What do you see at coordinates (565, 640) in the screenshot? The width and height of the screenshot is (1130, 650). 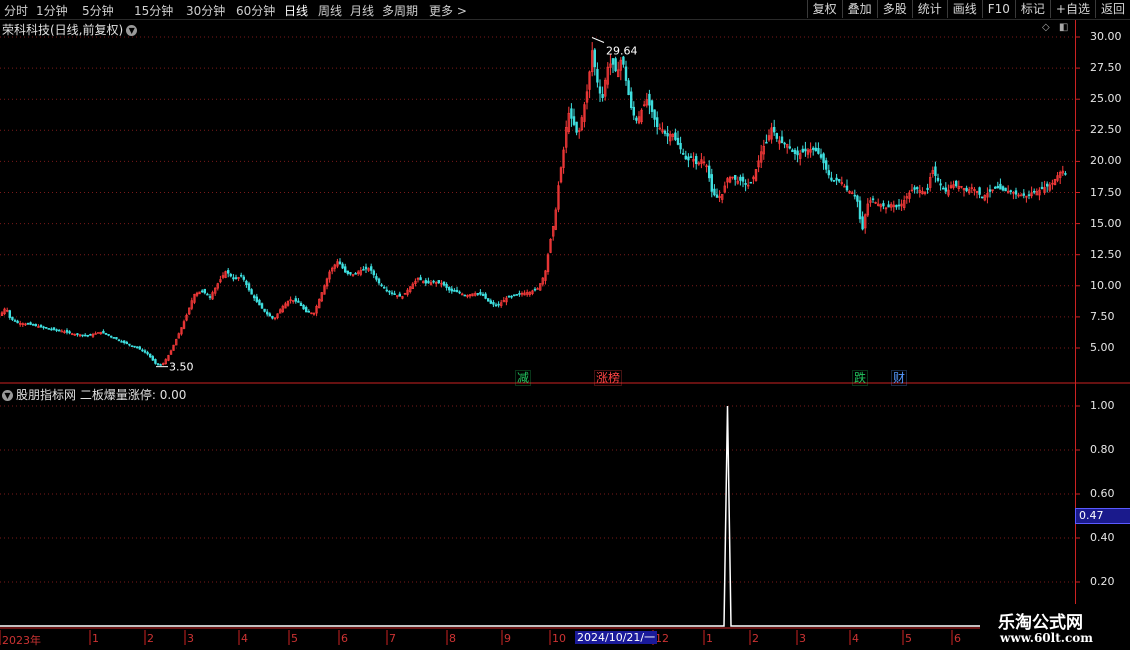 I see `date-axis: 2023年 1 2 3 4 5 6 7 8 9 10 12 1 2 3 4 5 6` at bounding box center [565, 640].